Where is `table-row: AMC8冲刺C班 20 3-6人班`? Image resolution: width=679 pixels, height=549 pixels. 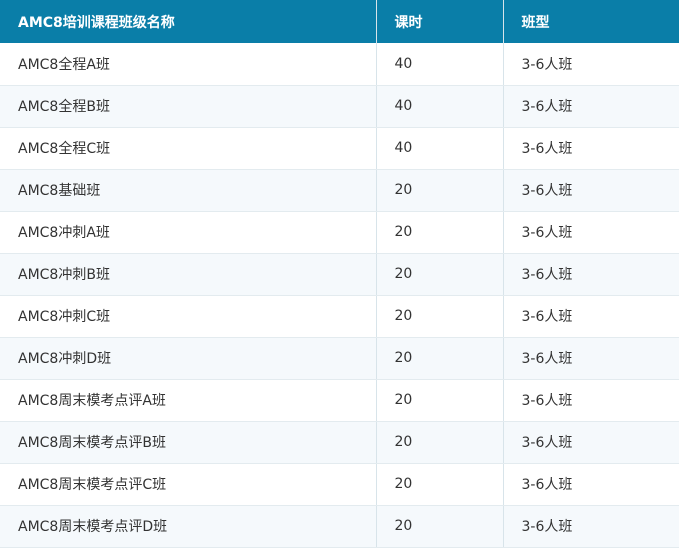 table-row: AMC8冲刺C班 20 3-6人班 is located at coordinates (339, 316).